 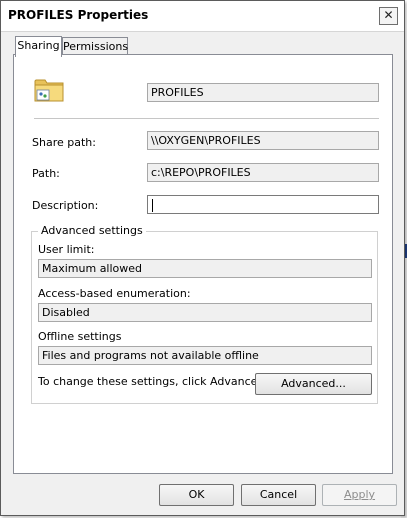 I want to click on advanced-settings-title: Advanced settings, so click(x=92, y=231).